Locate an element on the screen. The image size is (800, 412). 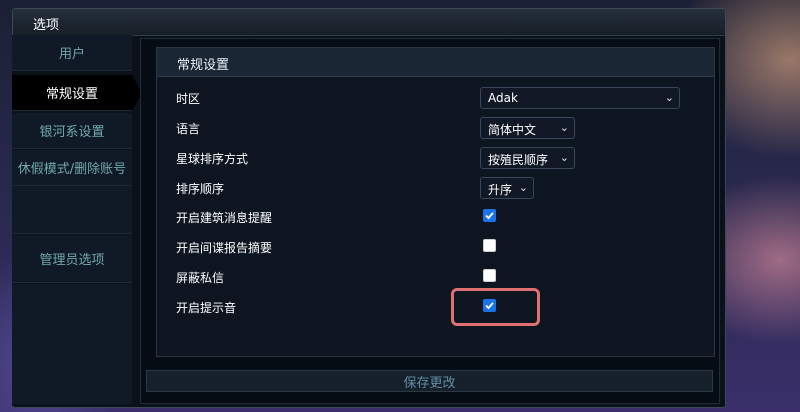
building-notify-label: 开启建筑消息提醒 is located at coordinates (224, 218).